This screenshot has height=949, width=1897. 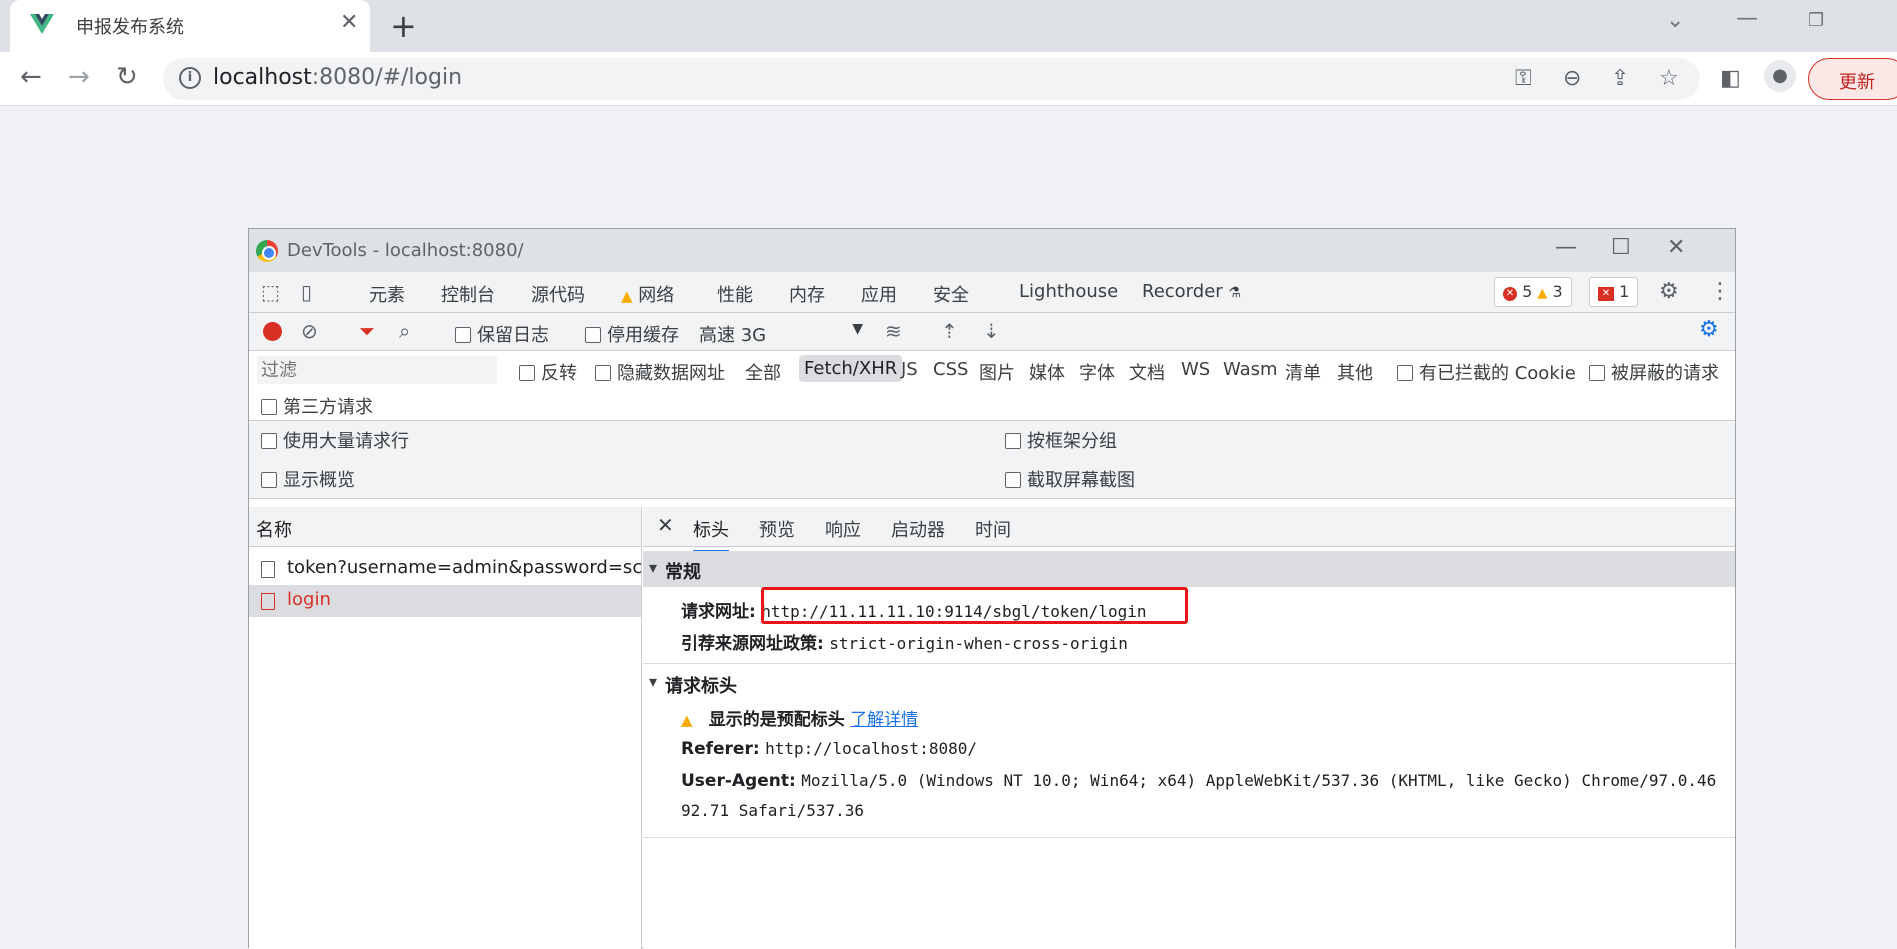 What do you see at coordinates (879, 294) in the screenshot?
I see `tab-application: 应用` at bounding box center [879, 294].